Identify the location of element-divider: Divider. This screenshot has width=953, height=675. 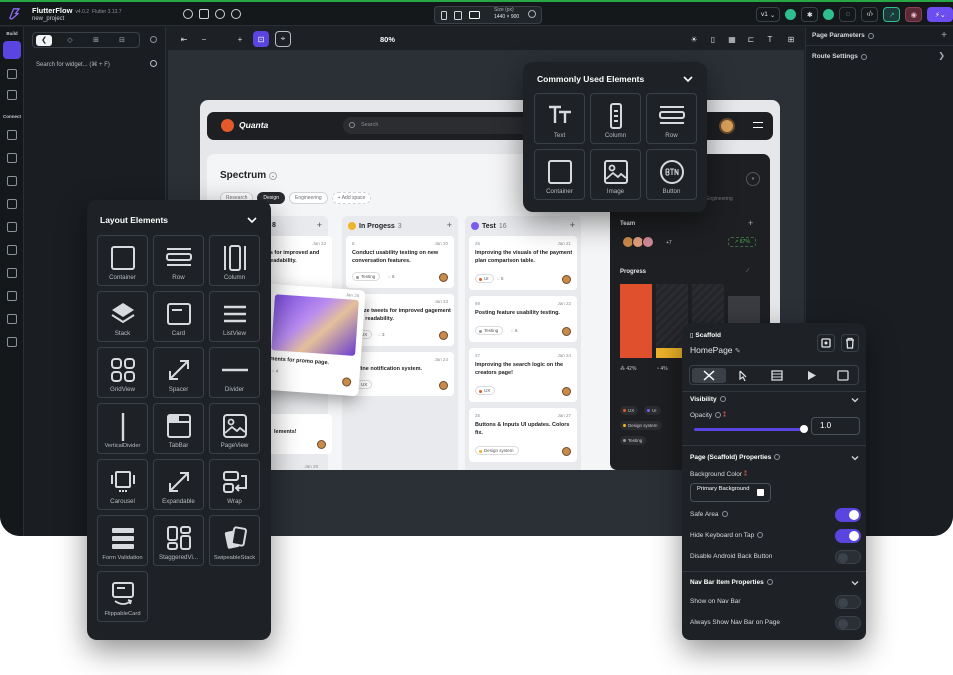
(234, 372).